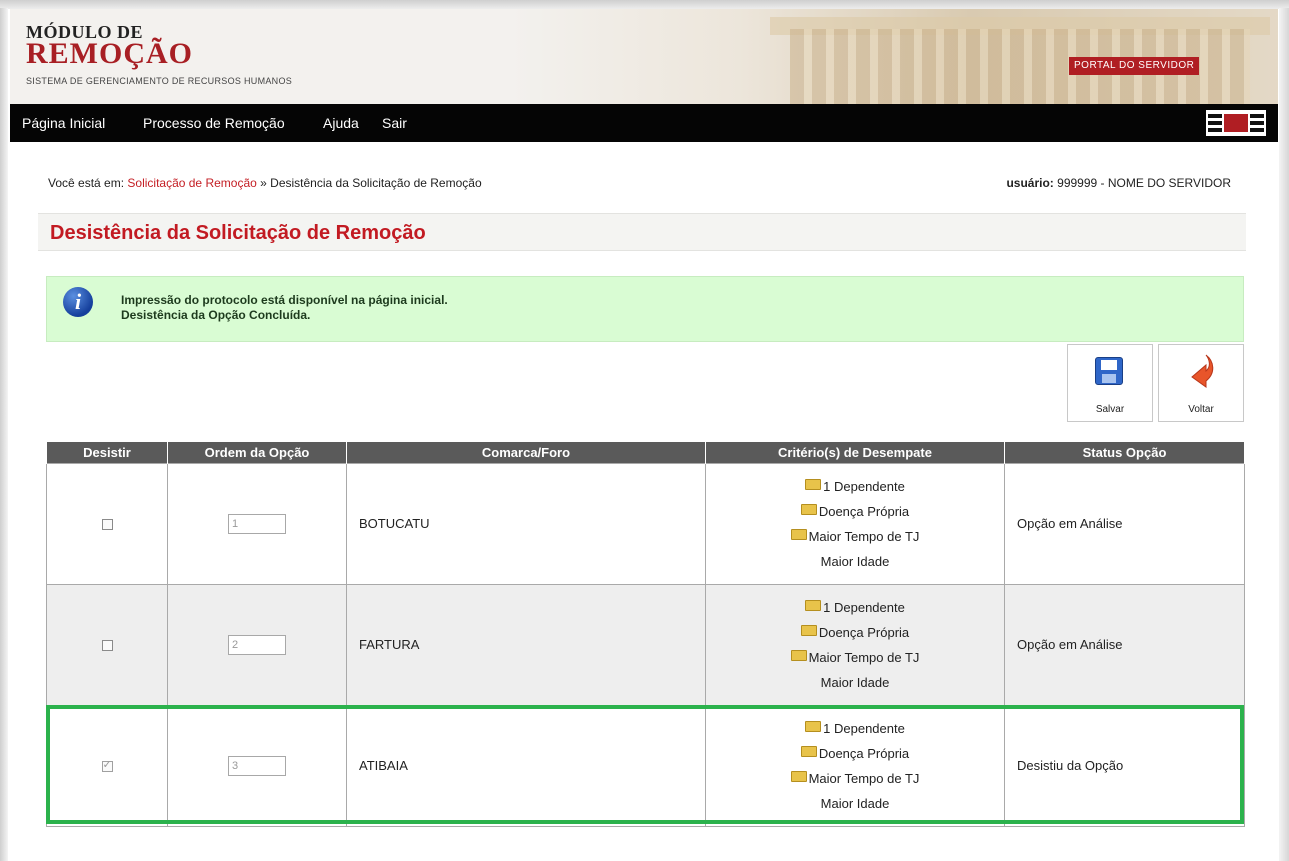 The image size is (1289, 861). Describe the element at coordinates (394, 123) in the screenshot. I see `menu-item-sair: Sair` at that location.